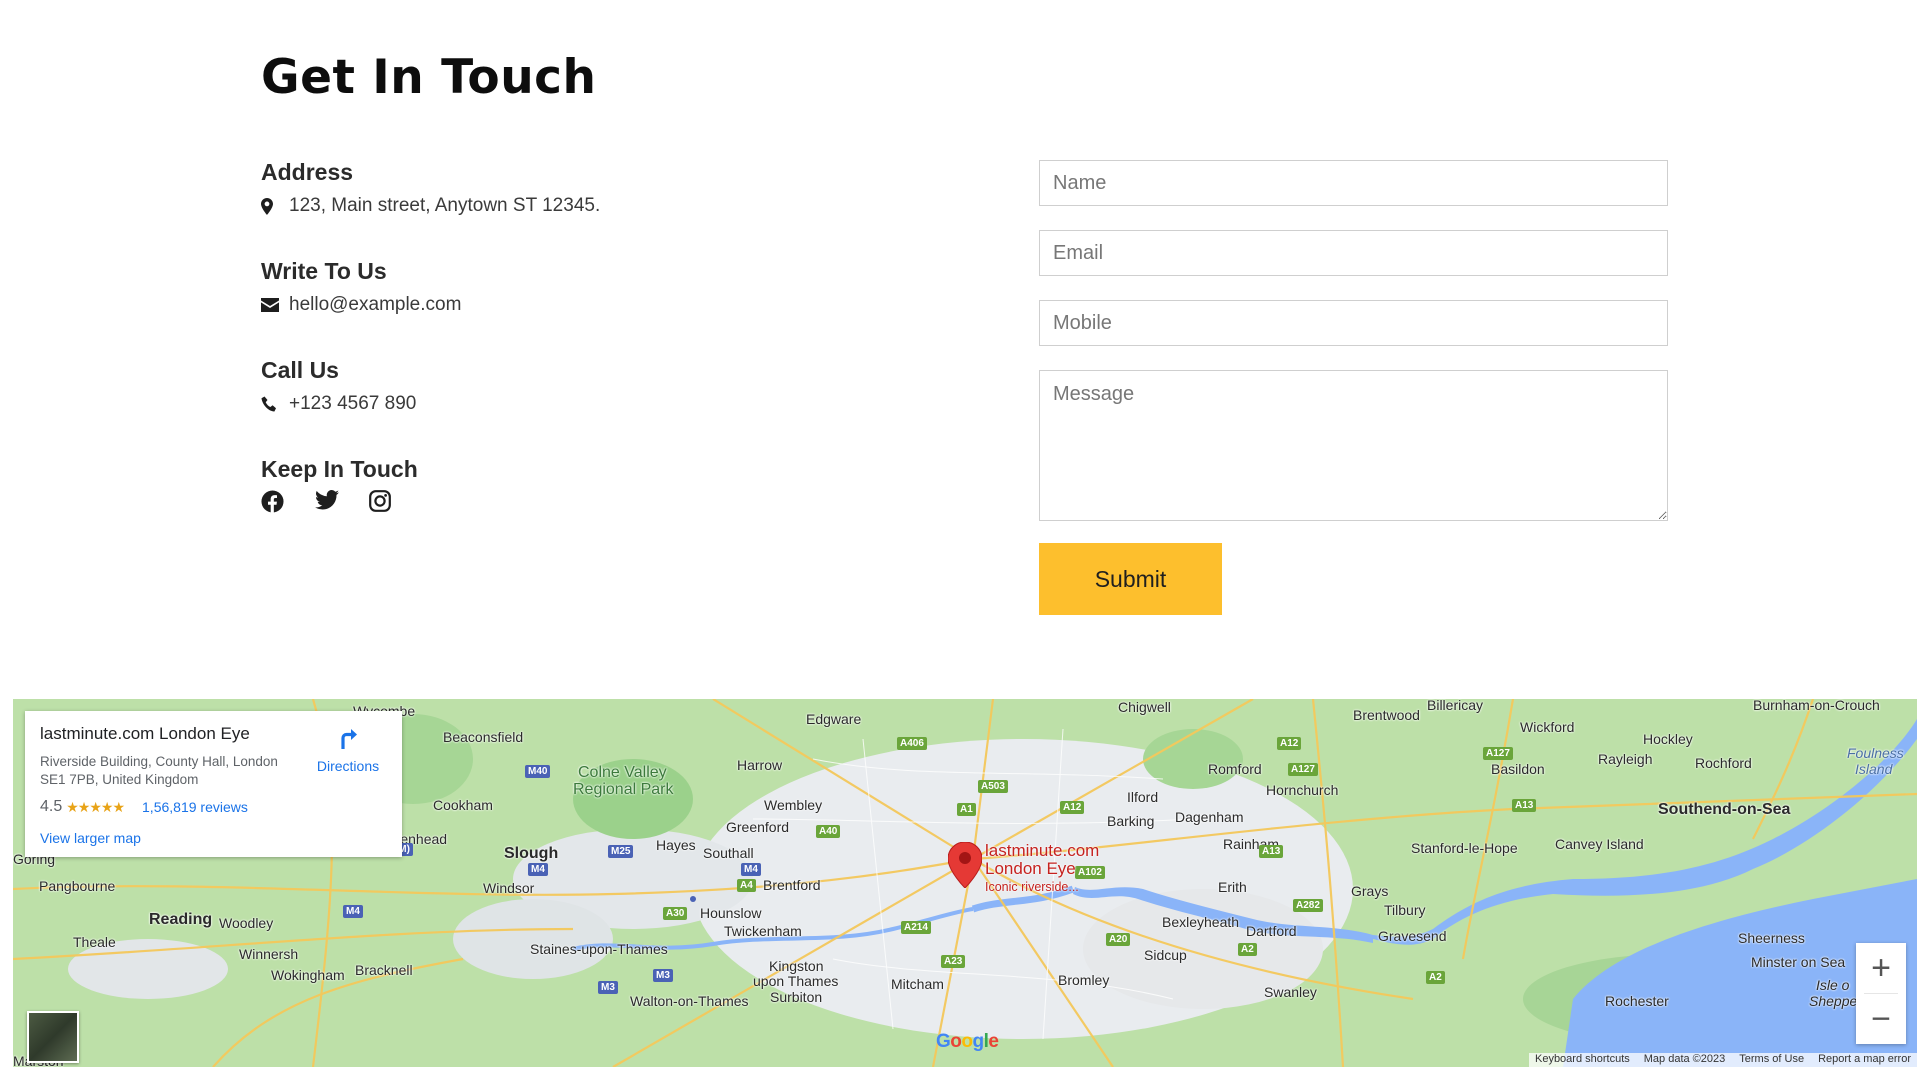  I want to click on keyboard-shortcuts-link: Keyboard shortcuts, so click(1582, 1060).